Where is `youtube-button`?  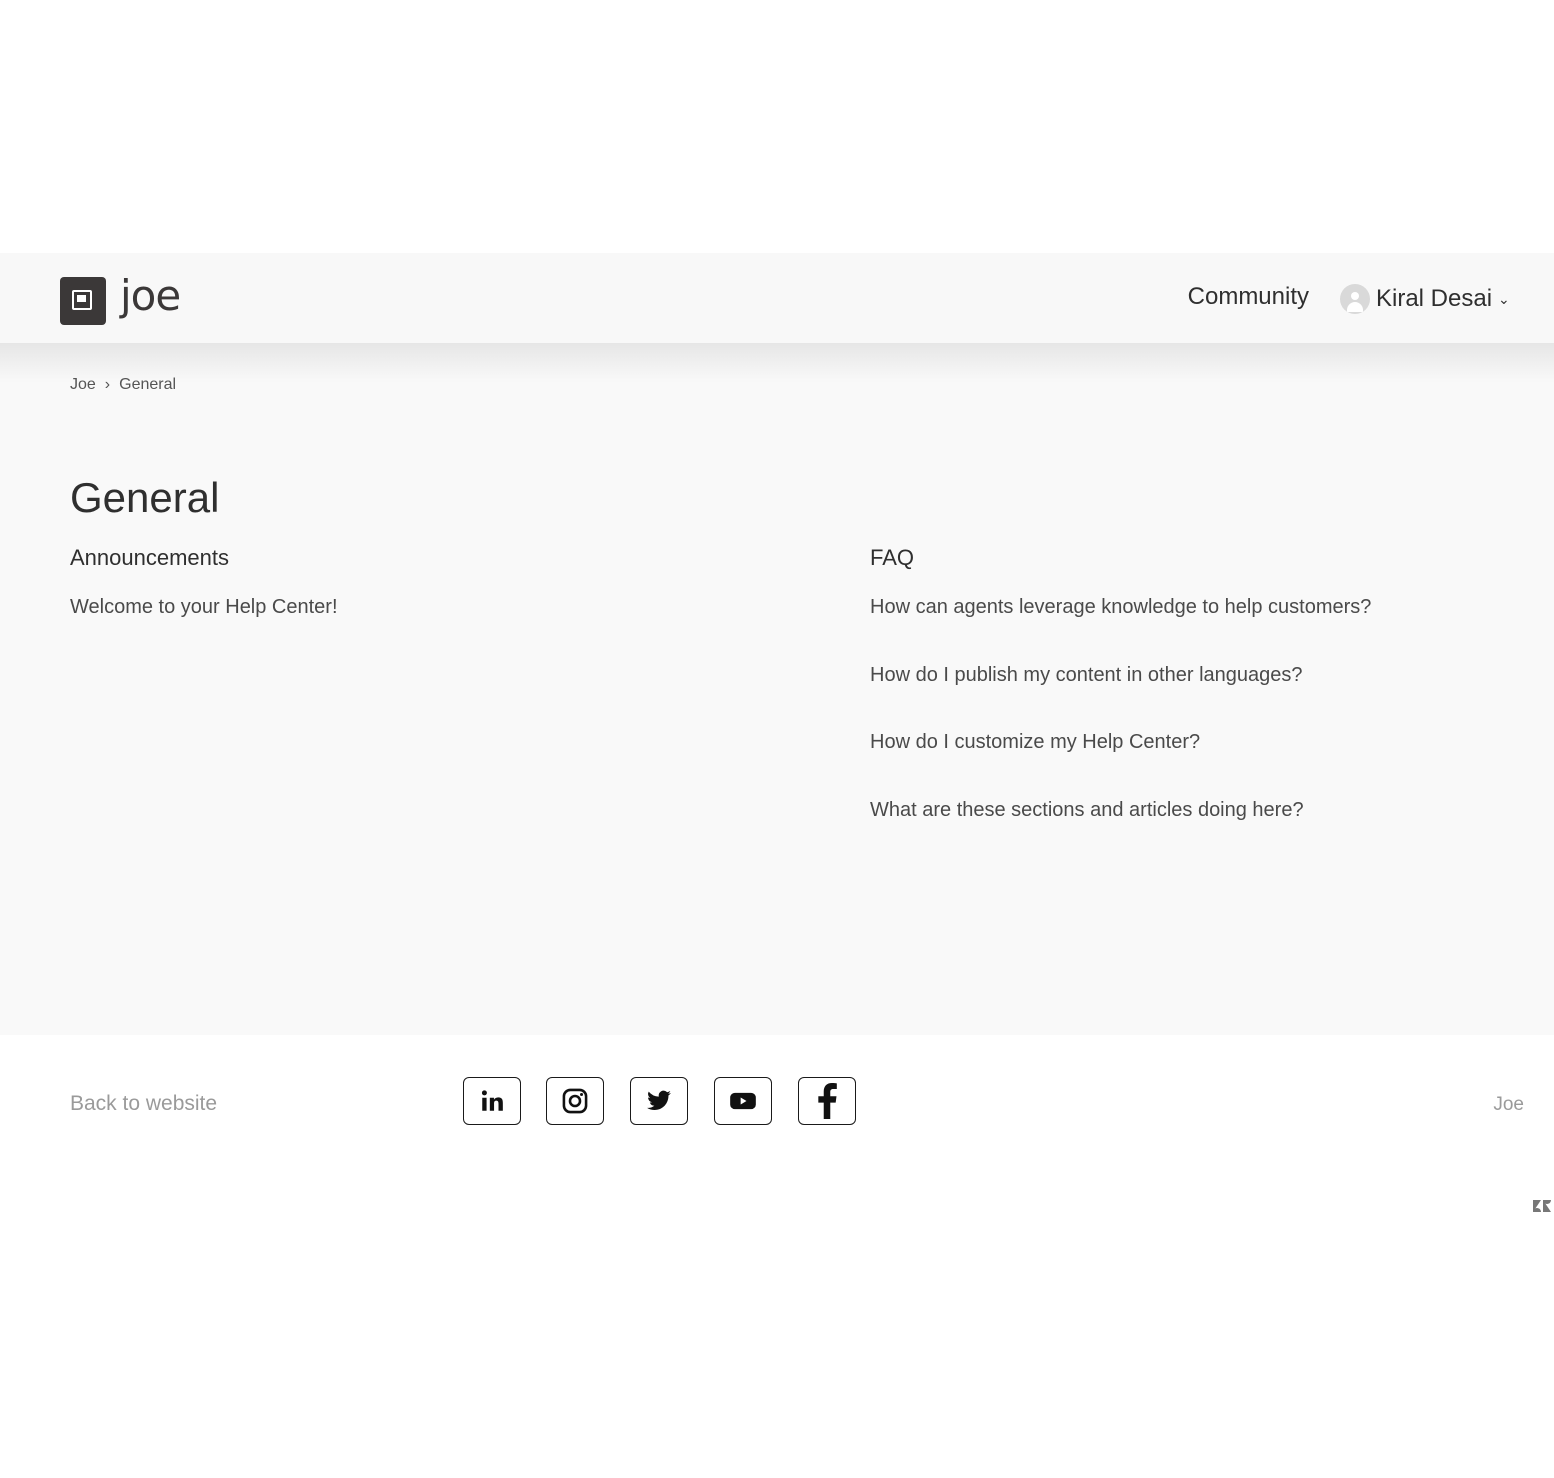
youtube-button is located at coordinates (743, 1101).